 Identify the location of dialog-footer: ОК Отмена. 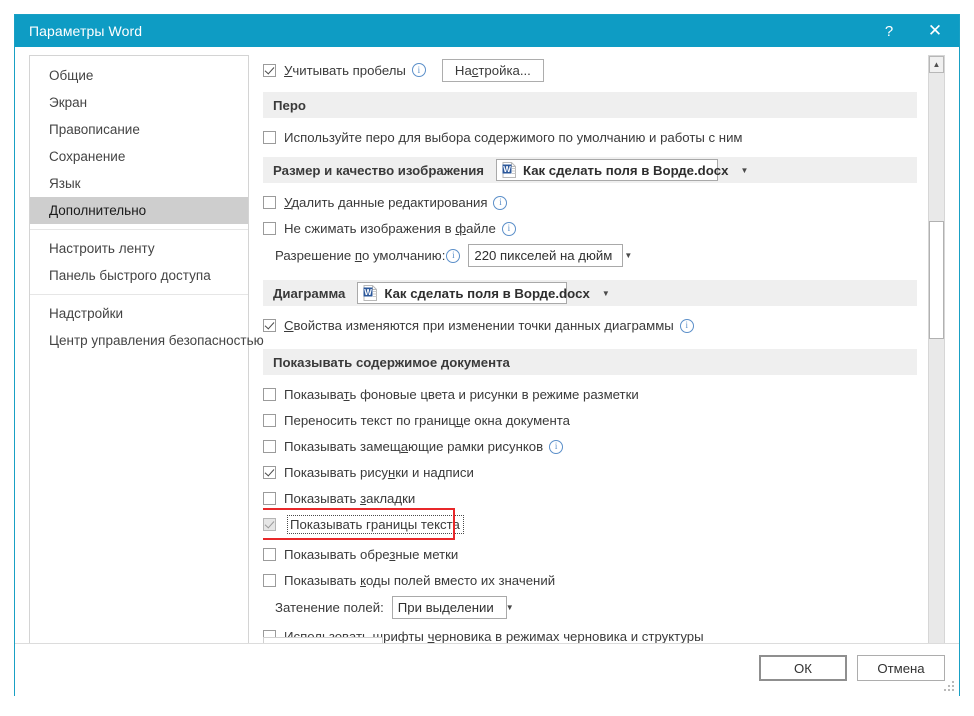
(487, 669).